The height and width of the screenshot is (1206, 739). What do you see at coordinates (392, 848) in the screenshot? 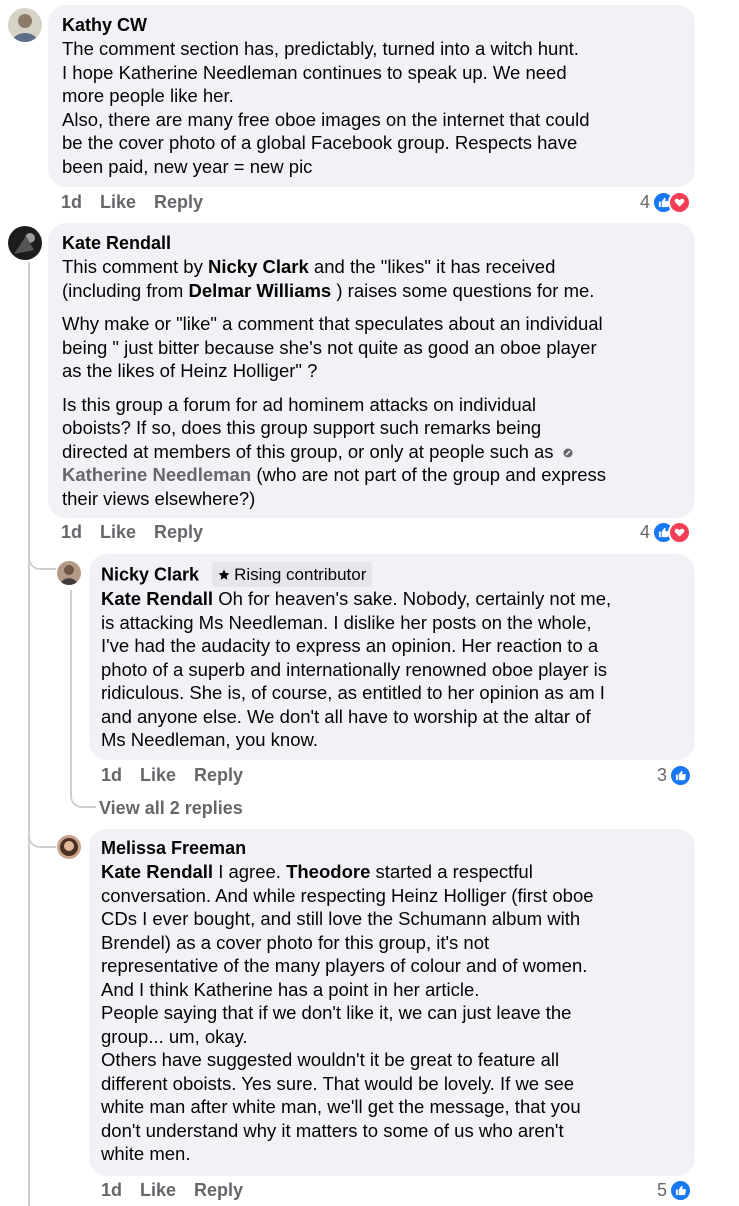
I see `comment-author: Melissa Freeman` at bounding box center [392, 848].